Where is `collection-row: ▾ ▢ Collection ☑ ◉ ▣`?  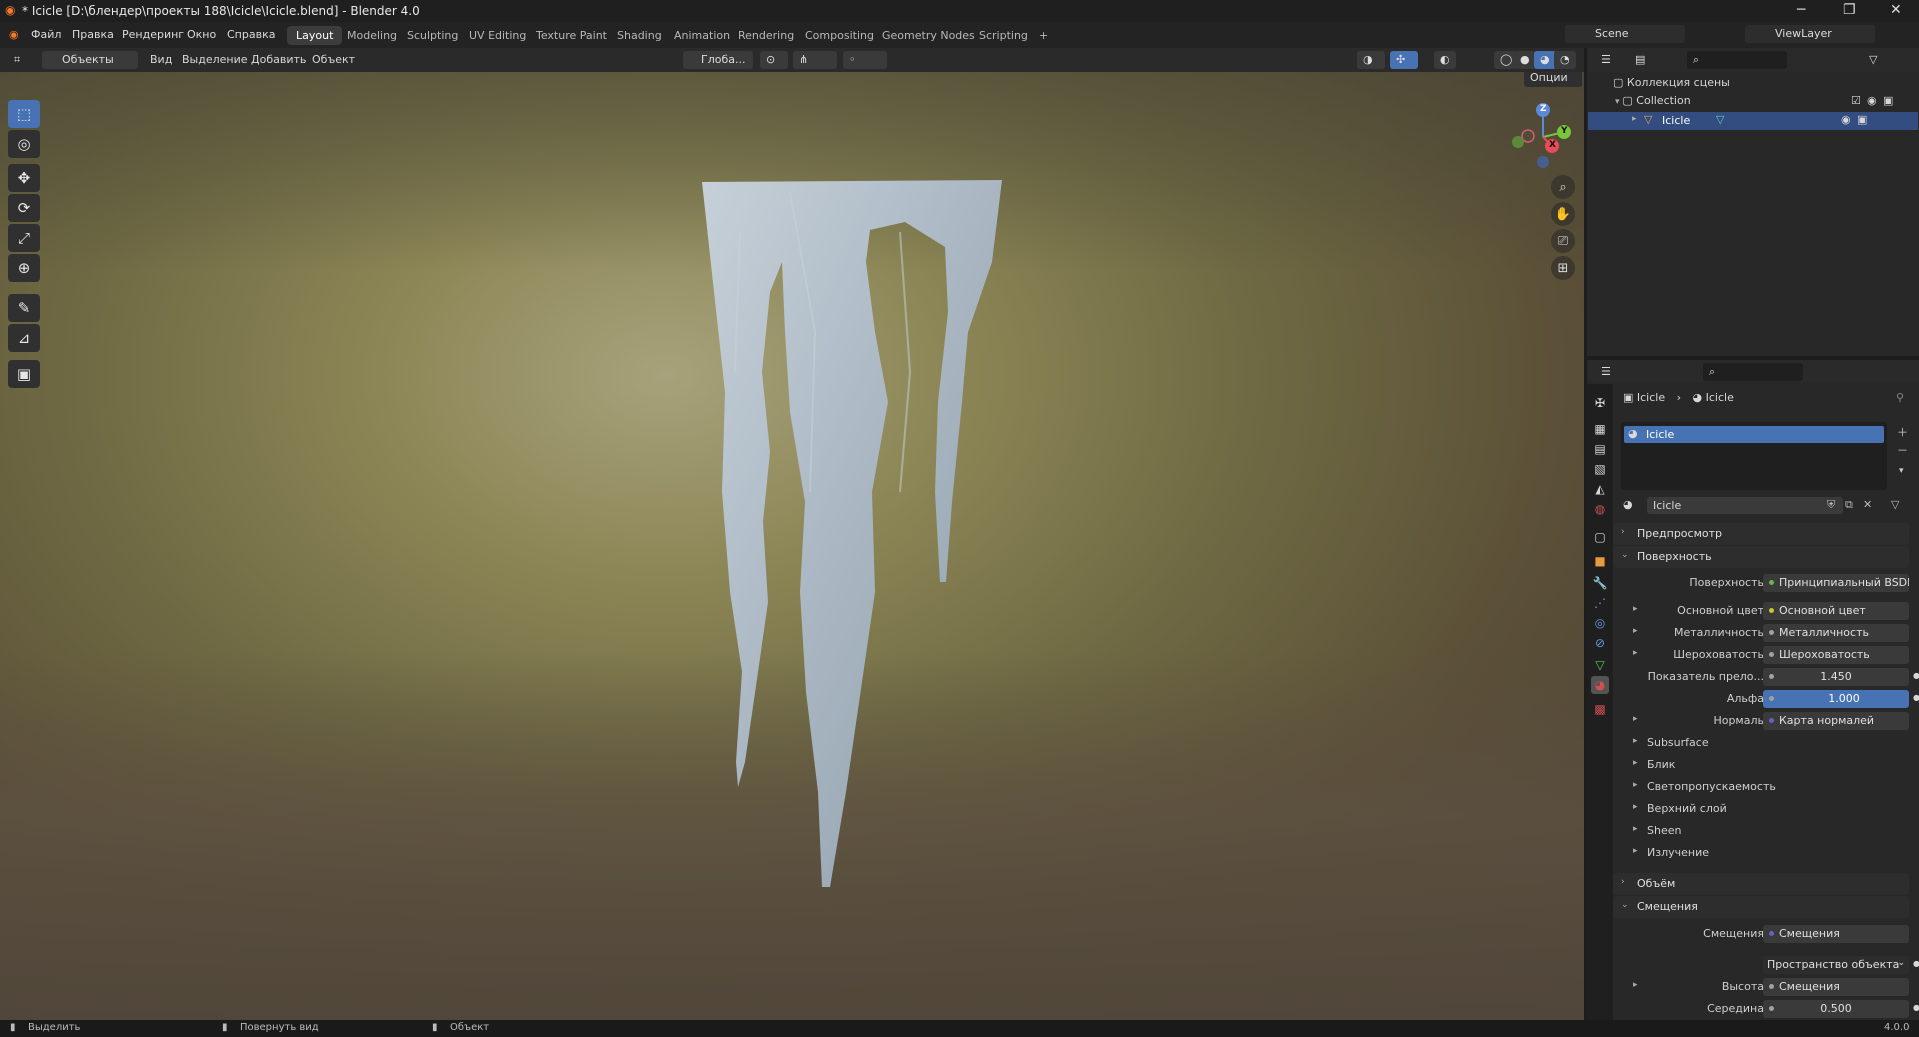
collection-row: ▾ ▢ Collection ☑ ◉ ▣ is located at coordinates (1765, 100).